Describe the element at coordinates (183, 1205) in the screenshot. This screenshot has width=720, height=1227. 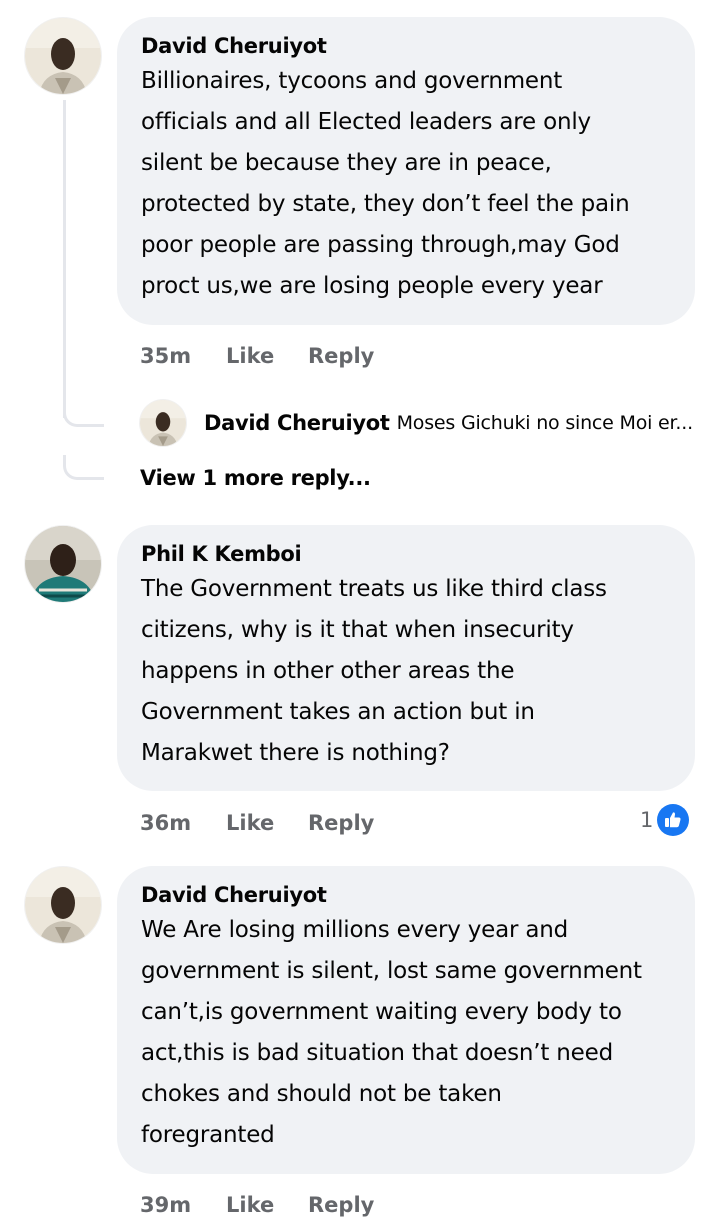
I see `comment-time: 39m` at that location.